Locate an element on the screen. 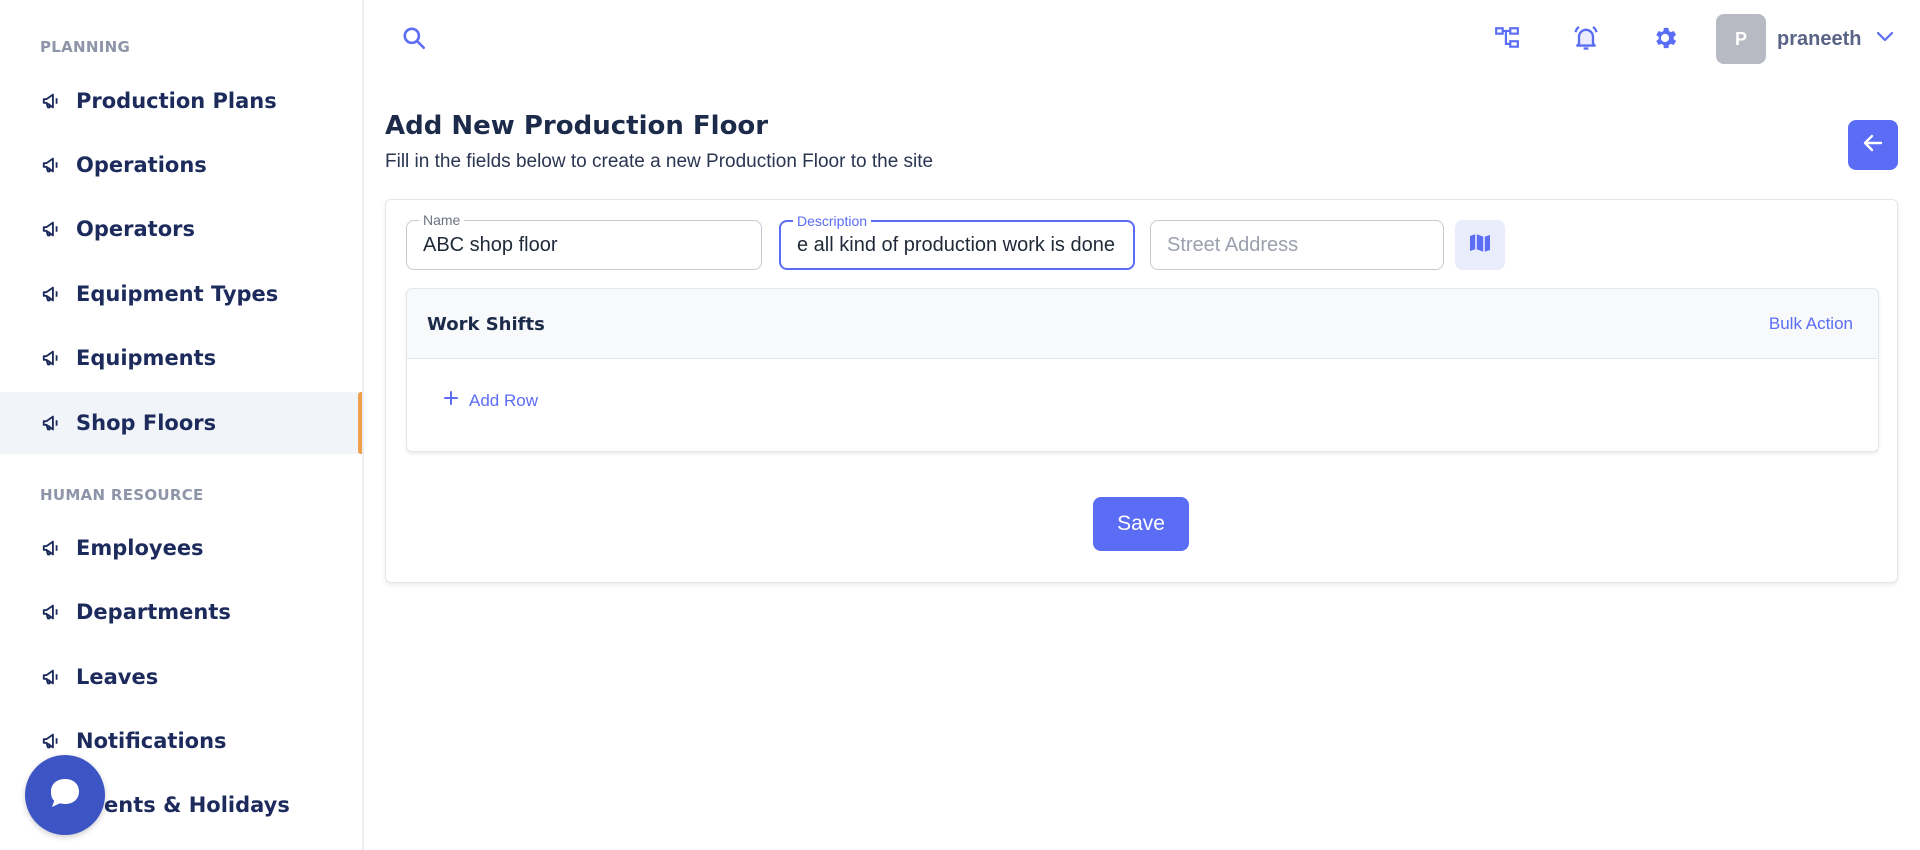  add-row-label: Add Row is located at coordinates (503, 400).